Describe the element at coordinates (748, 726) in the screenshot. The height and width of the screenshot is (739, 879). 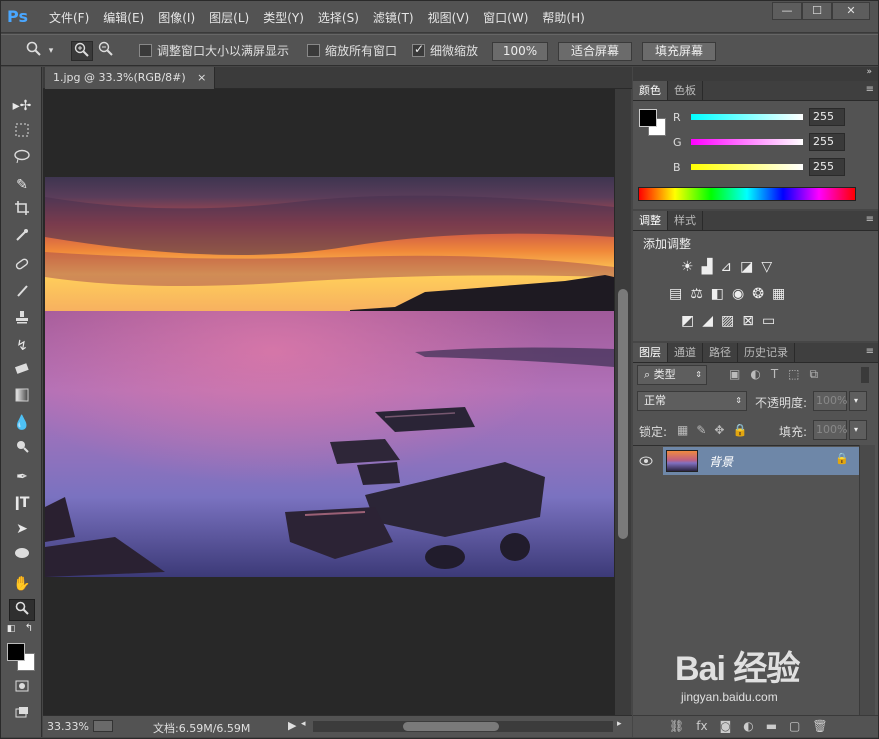
I see `new-adjustment-icon: ◐` at that location.